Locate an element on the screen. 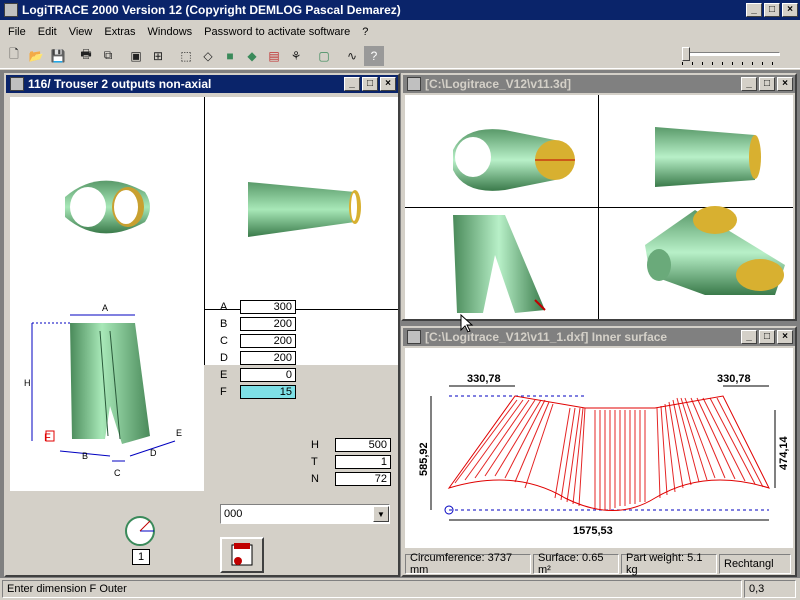  param-label: T is located at coordinates (314, 462).